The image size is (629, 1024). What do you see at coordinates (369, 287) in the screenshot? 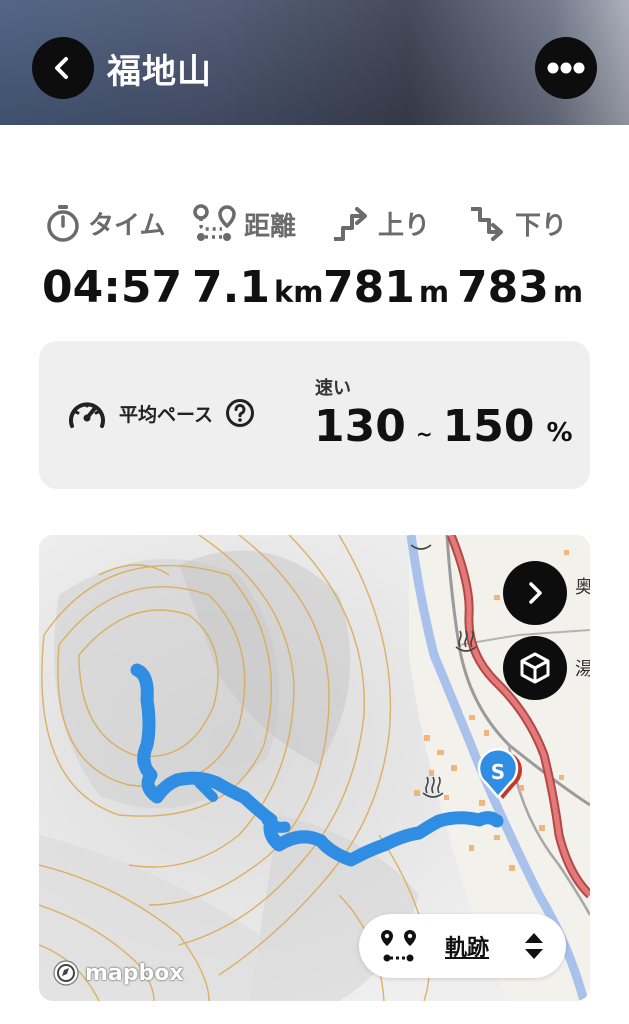
I see `ascent-value: 781` at bounding box center [369, 287].